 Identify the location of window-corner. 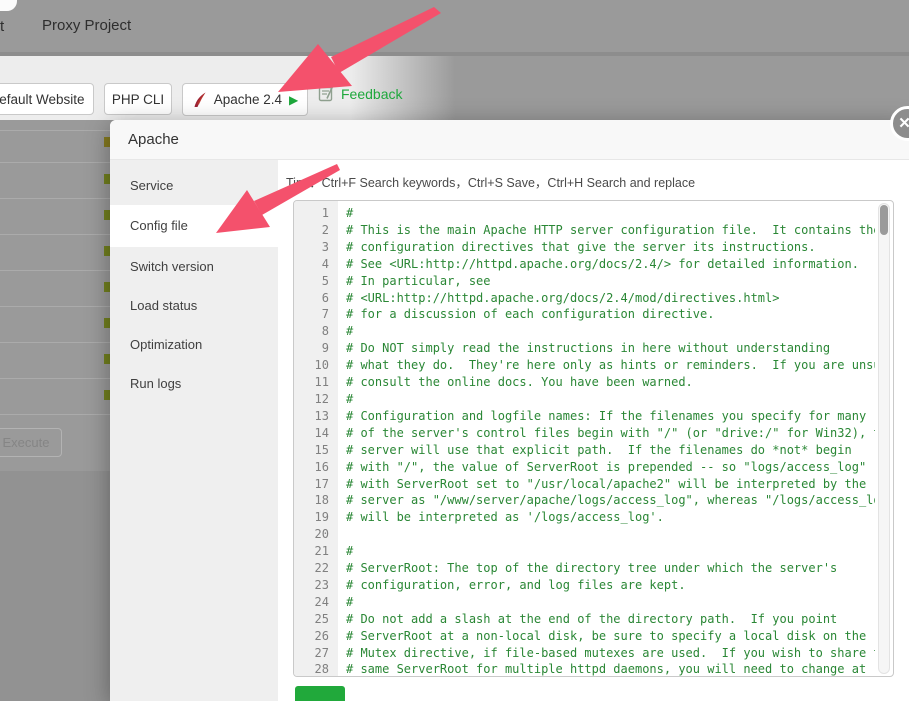
(8, 5).